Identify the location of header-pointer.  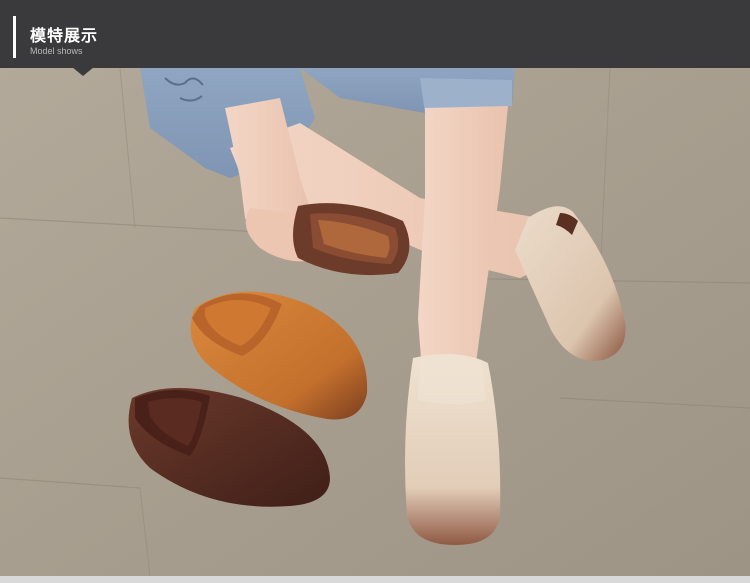
(83, 71).